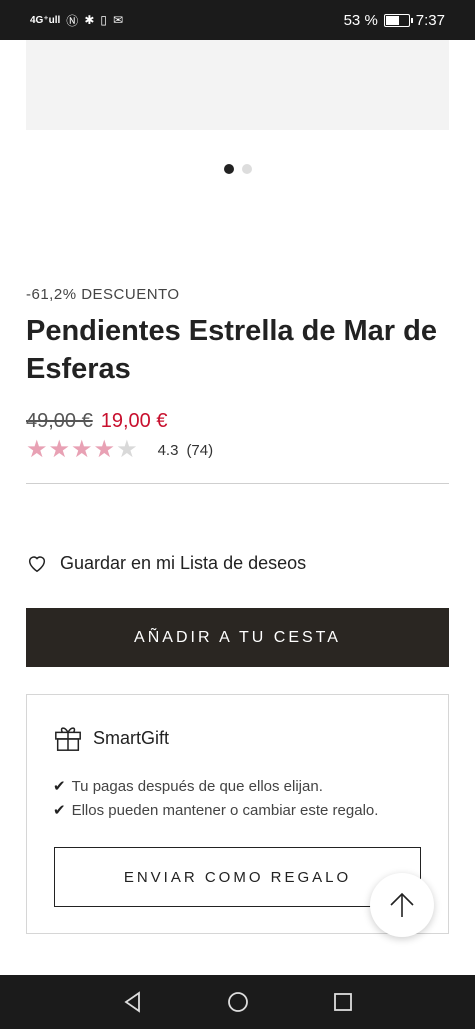 This screenshot has height=1029, width=475. What do you see at coordinates (118, 20) in the screenshot?
I see `mail-icon: ✉` at bounding box center [118, 20].